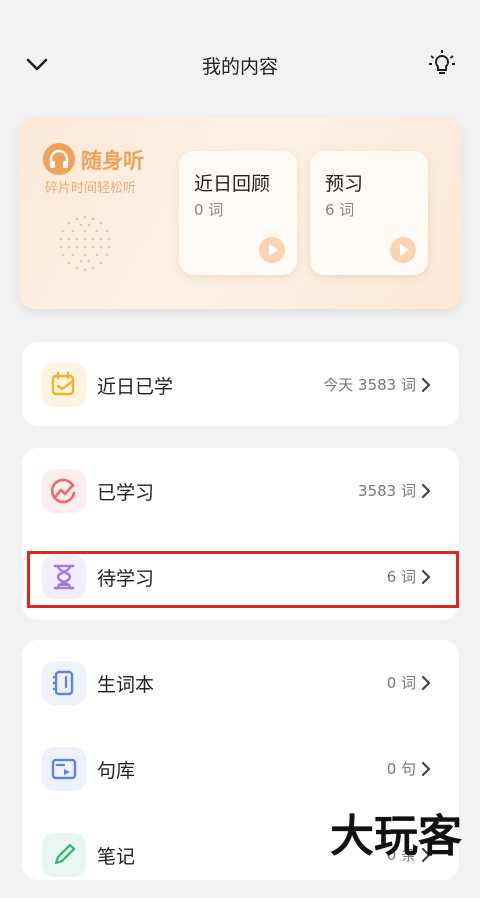 This screenshot has width=480, height=898. Describe the element at coordinates (91, 188) in the screenshot. I see `brand-subtitle: 碎片时间轻松听` at that location.